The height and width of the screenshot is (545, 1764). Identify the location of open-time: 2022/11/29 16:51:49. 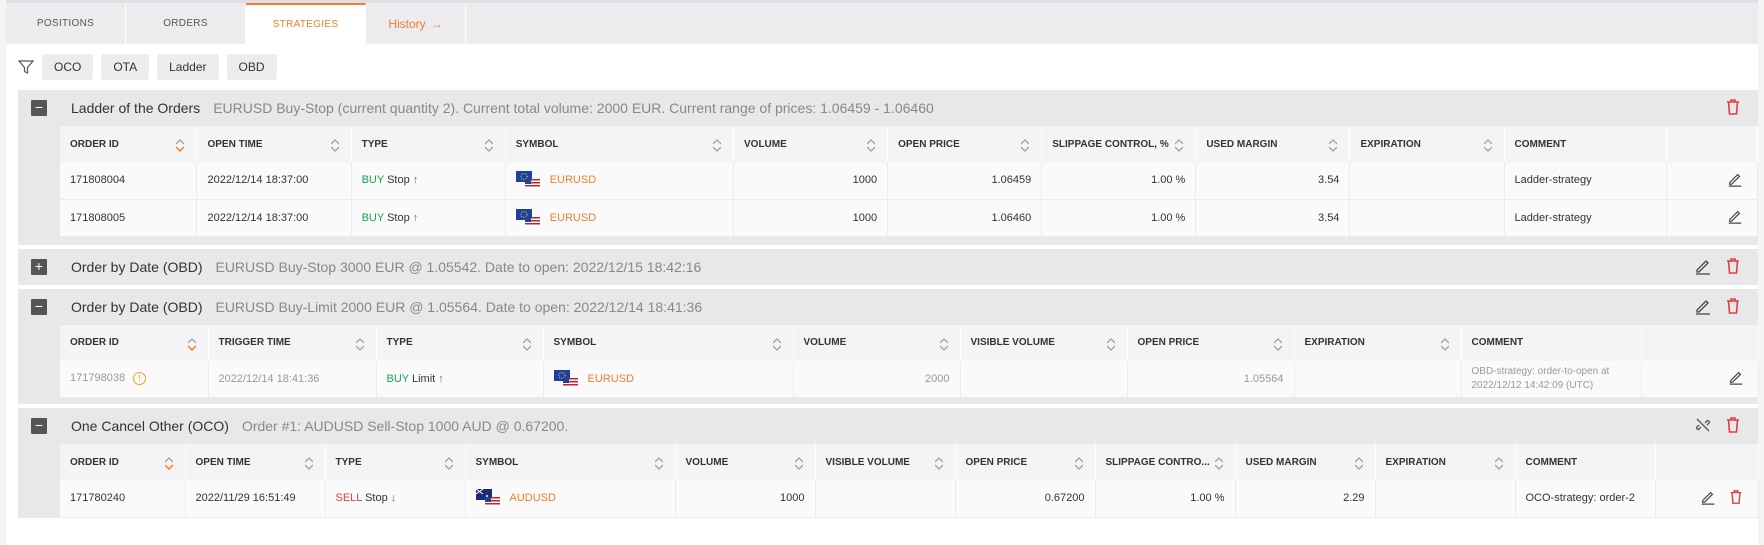
(255, 499).